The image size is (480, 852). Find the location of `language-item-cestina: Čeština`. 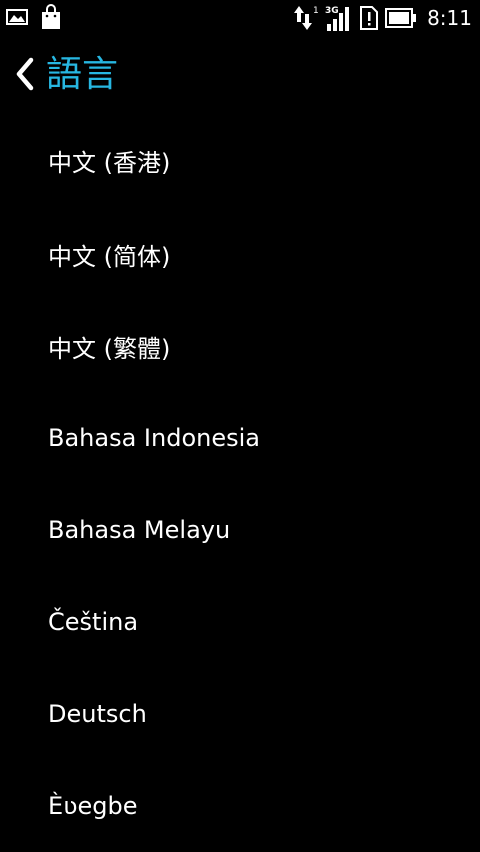

language-item-cestina: Čeština is located at coordinates (240, 622).